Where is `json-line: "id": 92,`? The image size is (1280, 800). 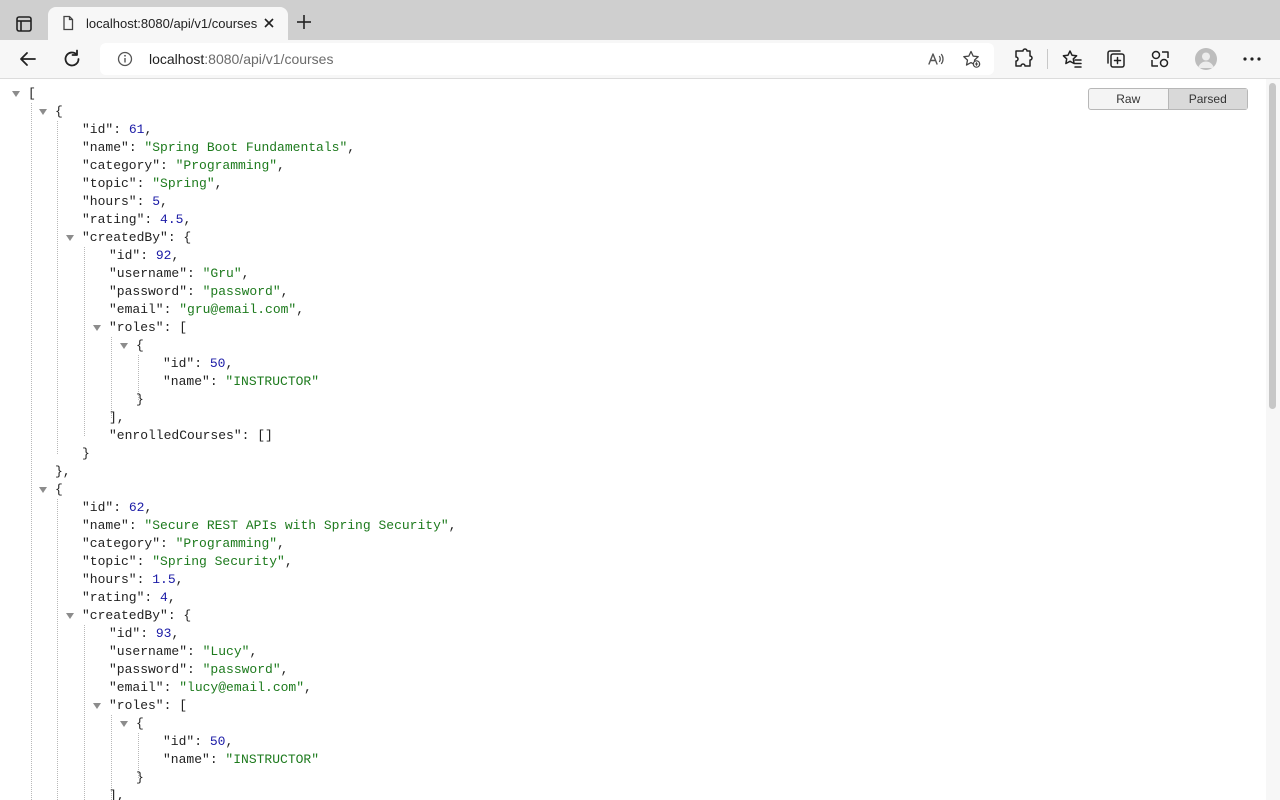 json-line: "id": 92, is located at coordinates (144, 255).